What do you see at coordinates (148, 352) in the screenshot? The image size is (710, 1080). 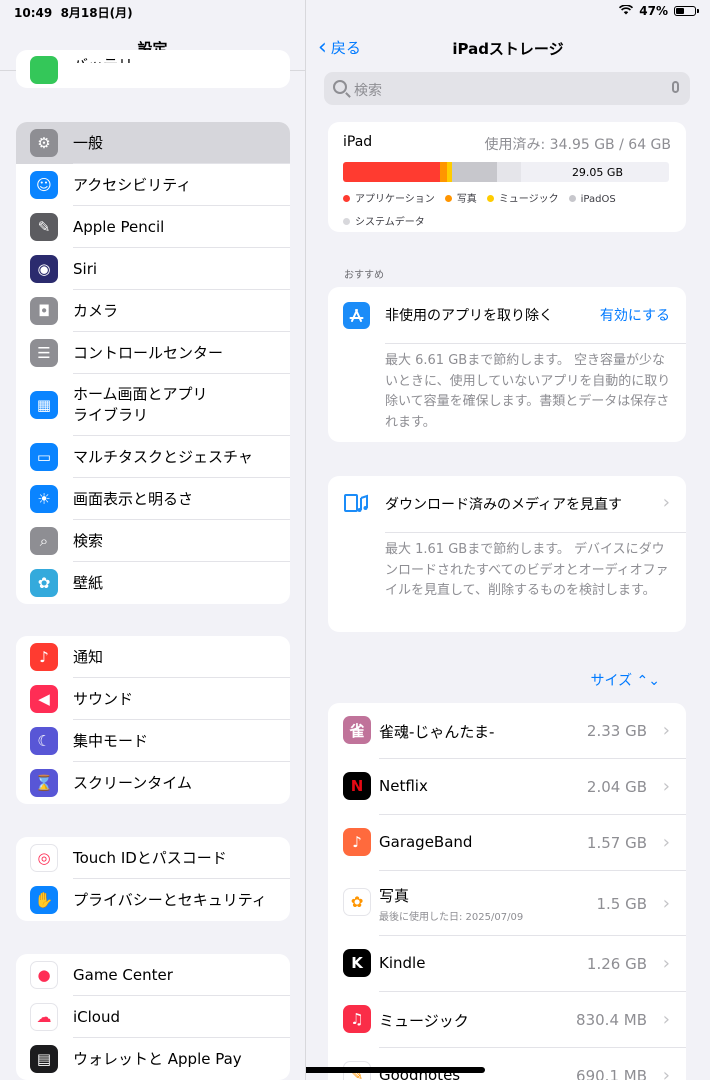 I see `sidebar-item-label: コントロールセンター` at bounding box center [148, 352].